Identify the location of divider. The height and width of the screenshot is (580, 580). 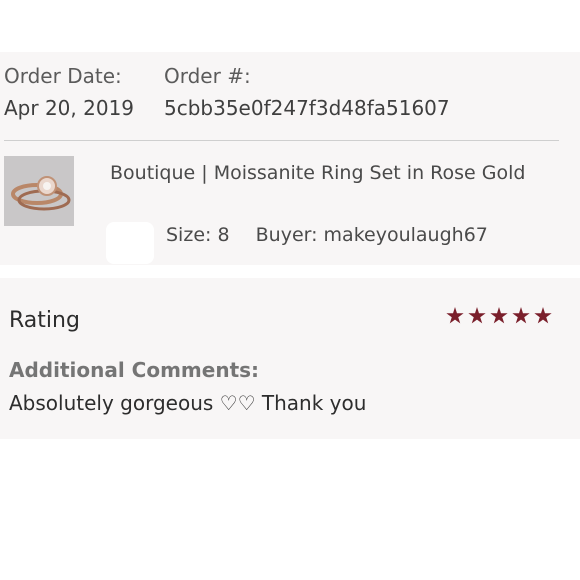
(281, 140).